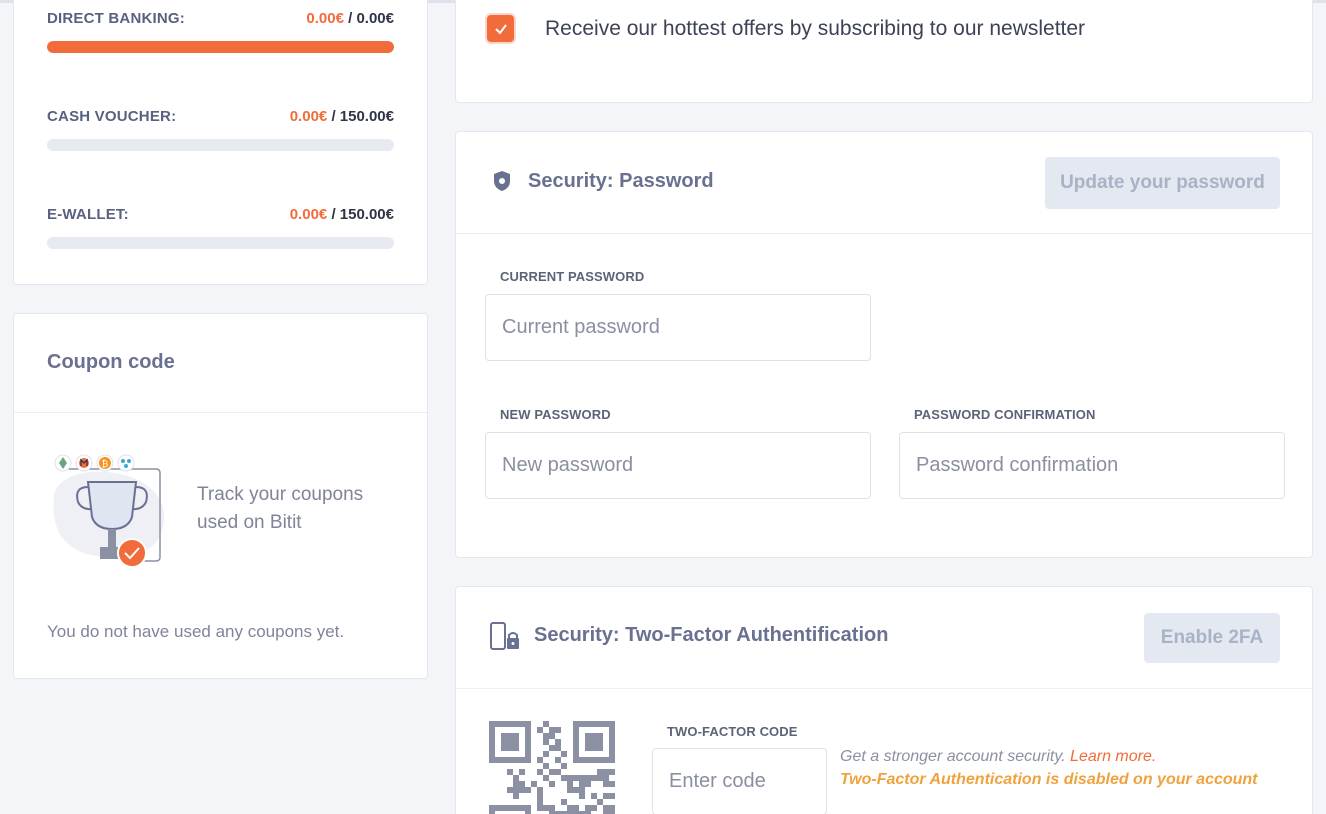 Image resolution: width=1326 pixels, height=814 pixels. What do you see at coordinates (555, 414) in the screenshot?
I see `new-password-label: NEW PASSWORD` at bounding box center [555, 414].